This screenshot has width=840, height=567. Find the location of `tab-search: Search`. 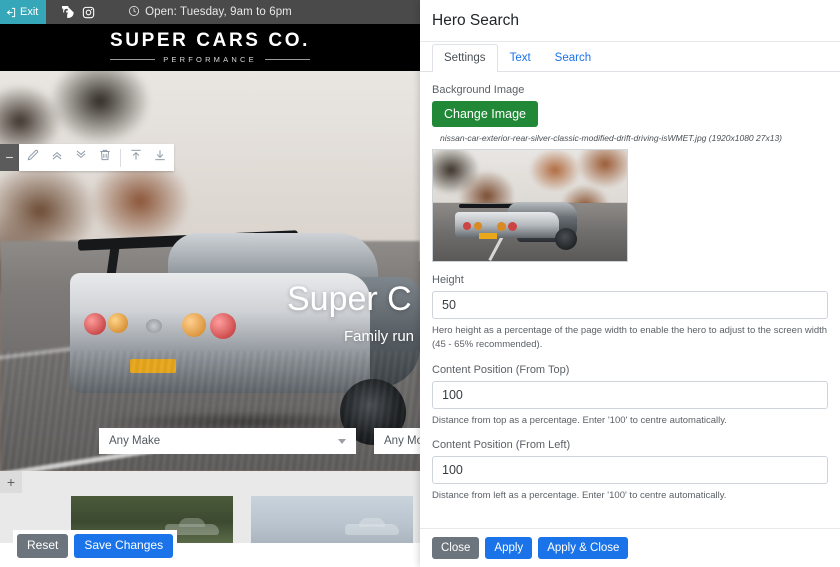

tab-search: Search is located at coordinates (573, 58).